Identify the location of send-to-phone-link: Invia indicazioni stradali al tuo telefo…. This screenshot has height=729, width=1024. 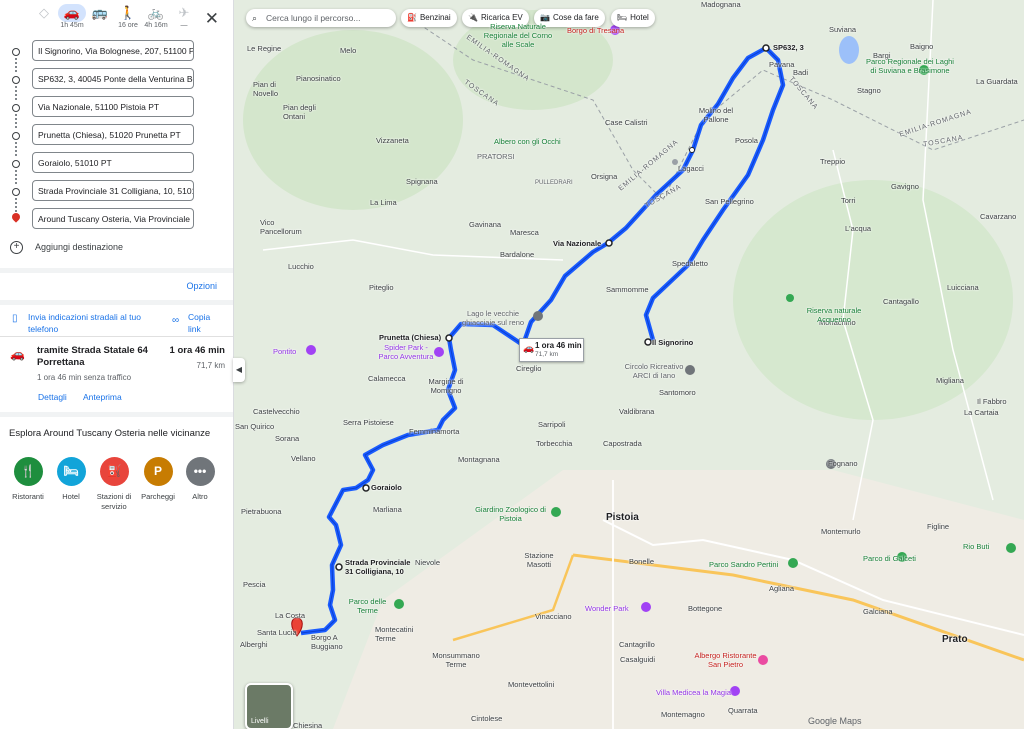
(93, 323).